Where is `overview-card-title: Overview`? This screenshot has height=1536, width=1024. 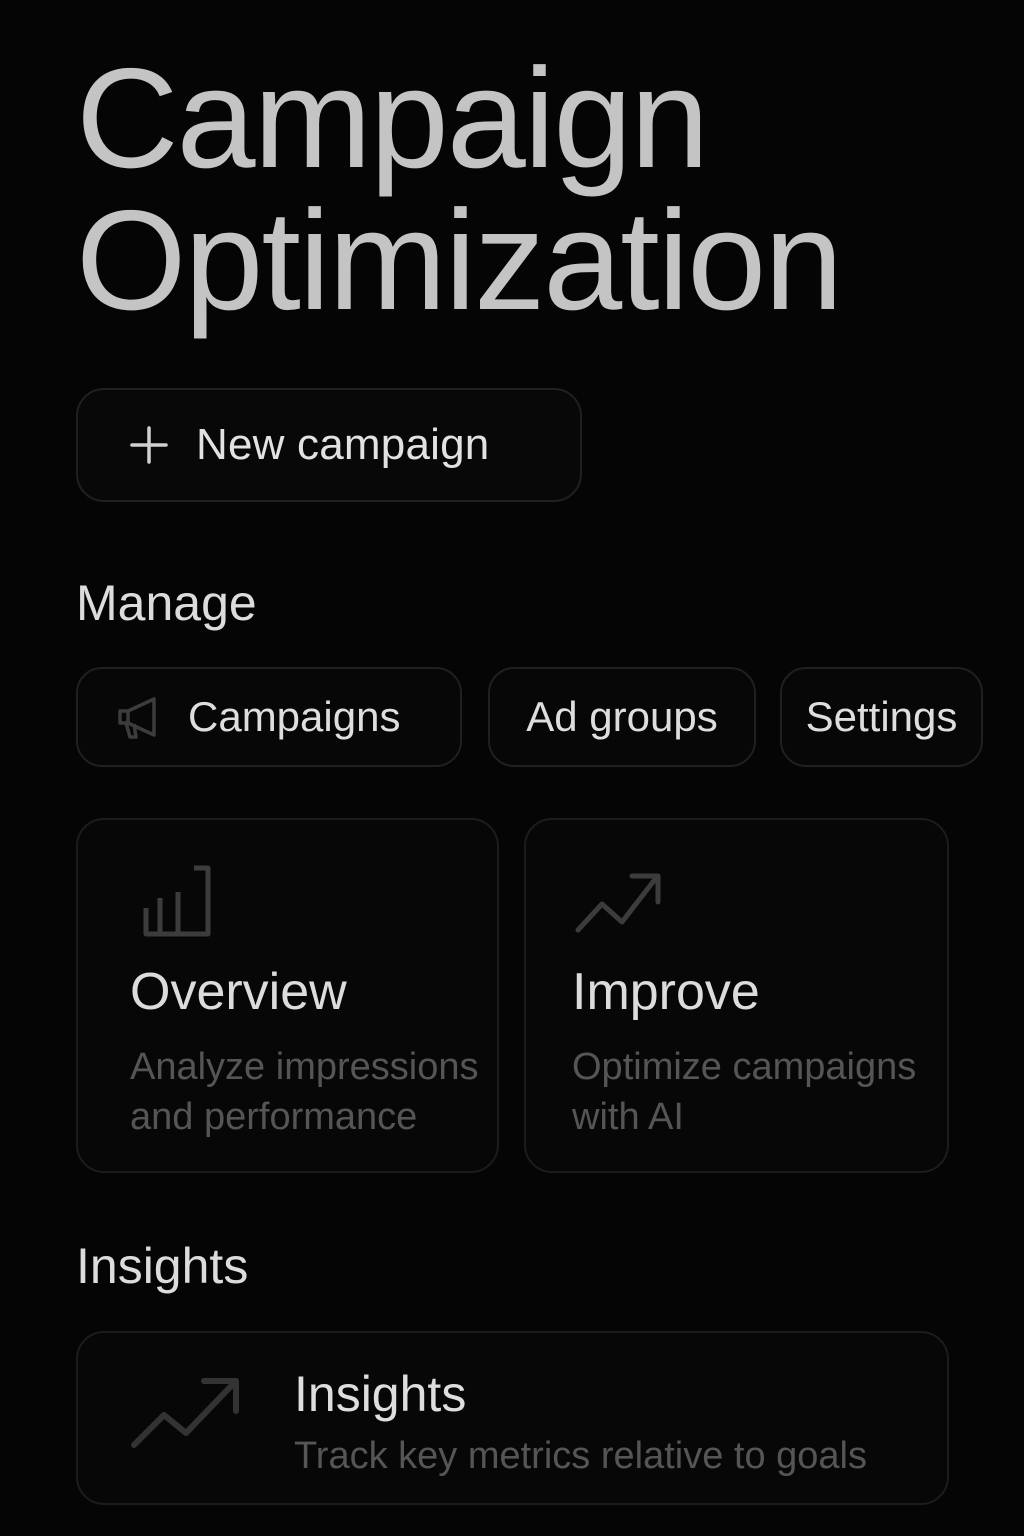 overview-card-title: Overview is located at coordinates (238, 992).